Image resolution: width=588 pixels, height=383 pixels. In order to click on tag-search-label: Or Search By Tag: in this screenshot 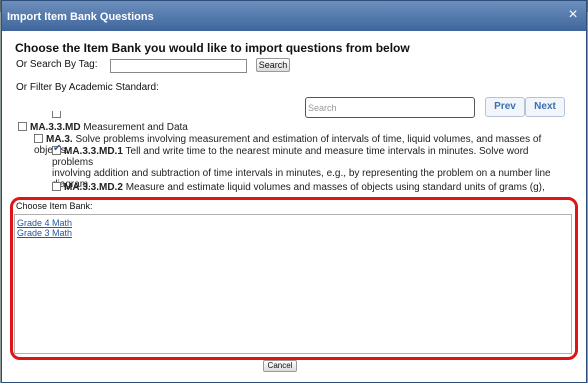, I will do `click(57, 64)`.